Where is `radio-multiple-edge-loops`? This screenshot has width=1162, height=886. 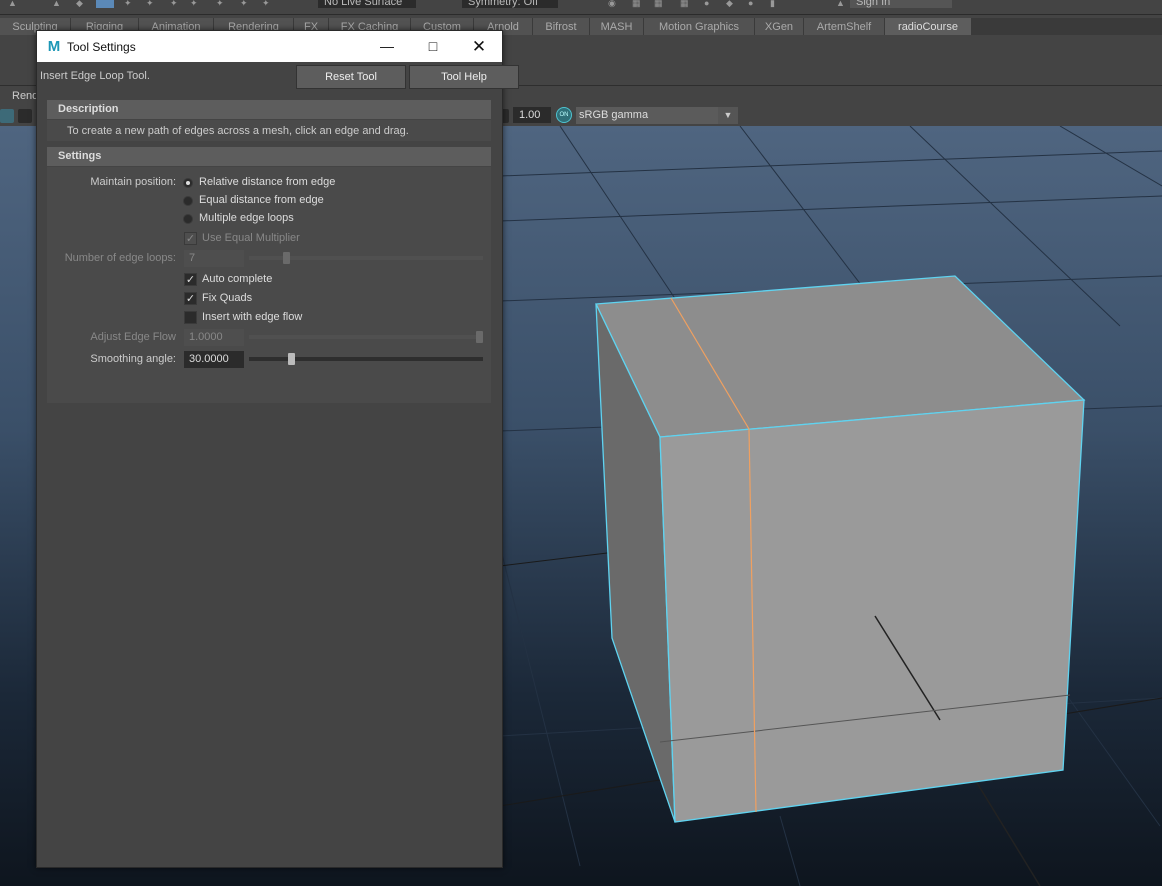 radio-multiple-edge-loops is located at coordinates (188, 219).